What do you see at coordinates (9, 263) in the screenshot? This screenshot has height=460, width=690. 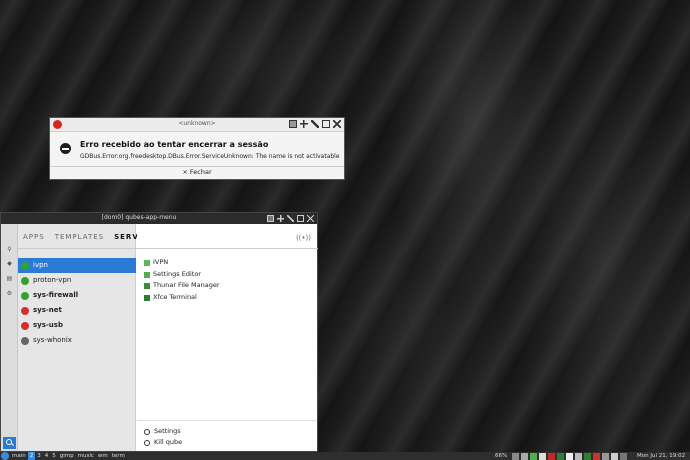 I see `cube-icon: ◆` at bounding box center [9, 263].